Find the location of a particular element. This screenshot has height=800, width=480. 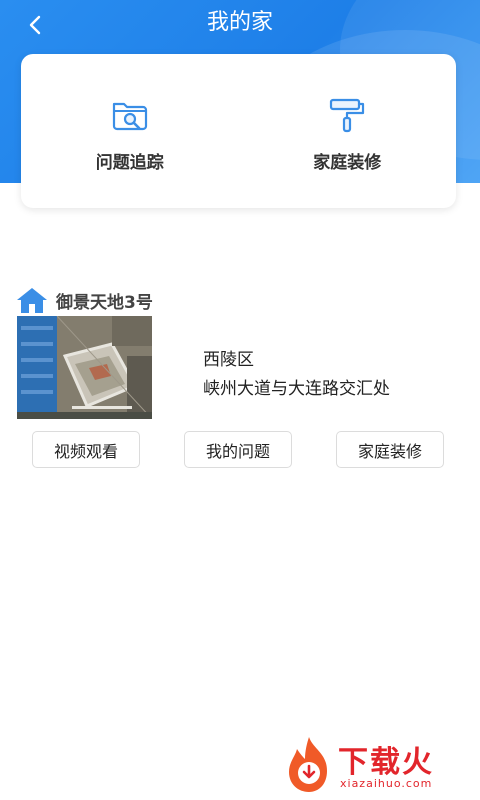

house-district: 西陵区 is located at coordinates (228, 360).